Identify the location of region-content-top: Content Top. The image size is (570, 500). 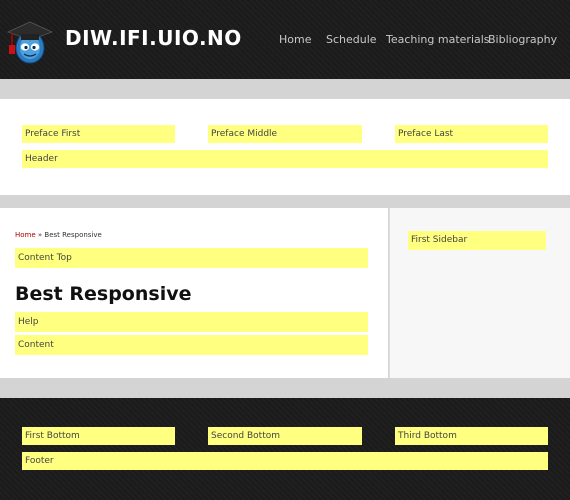
(191, 258).